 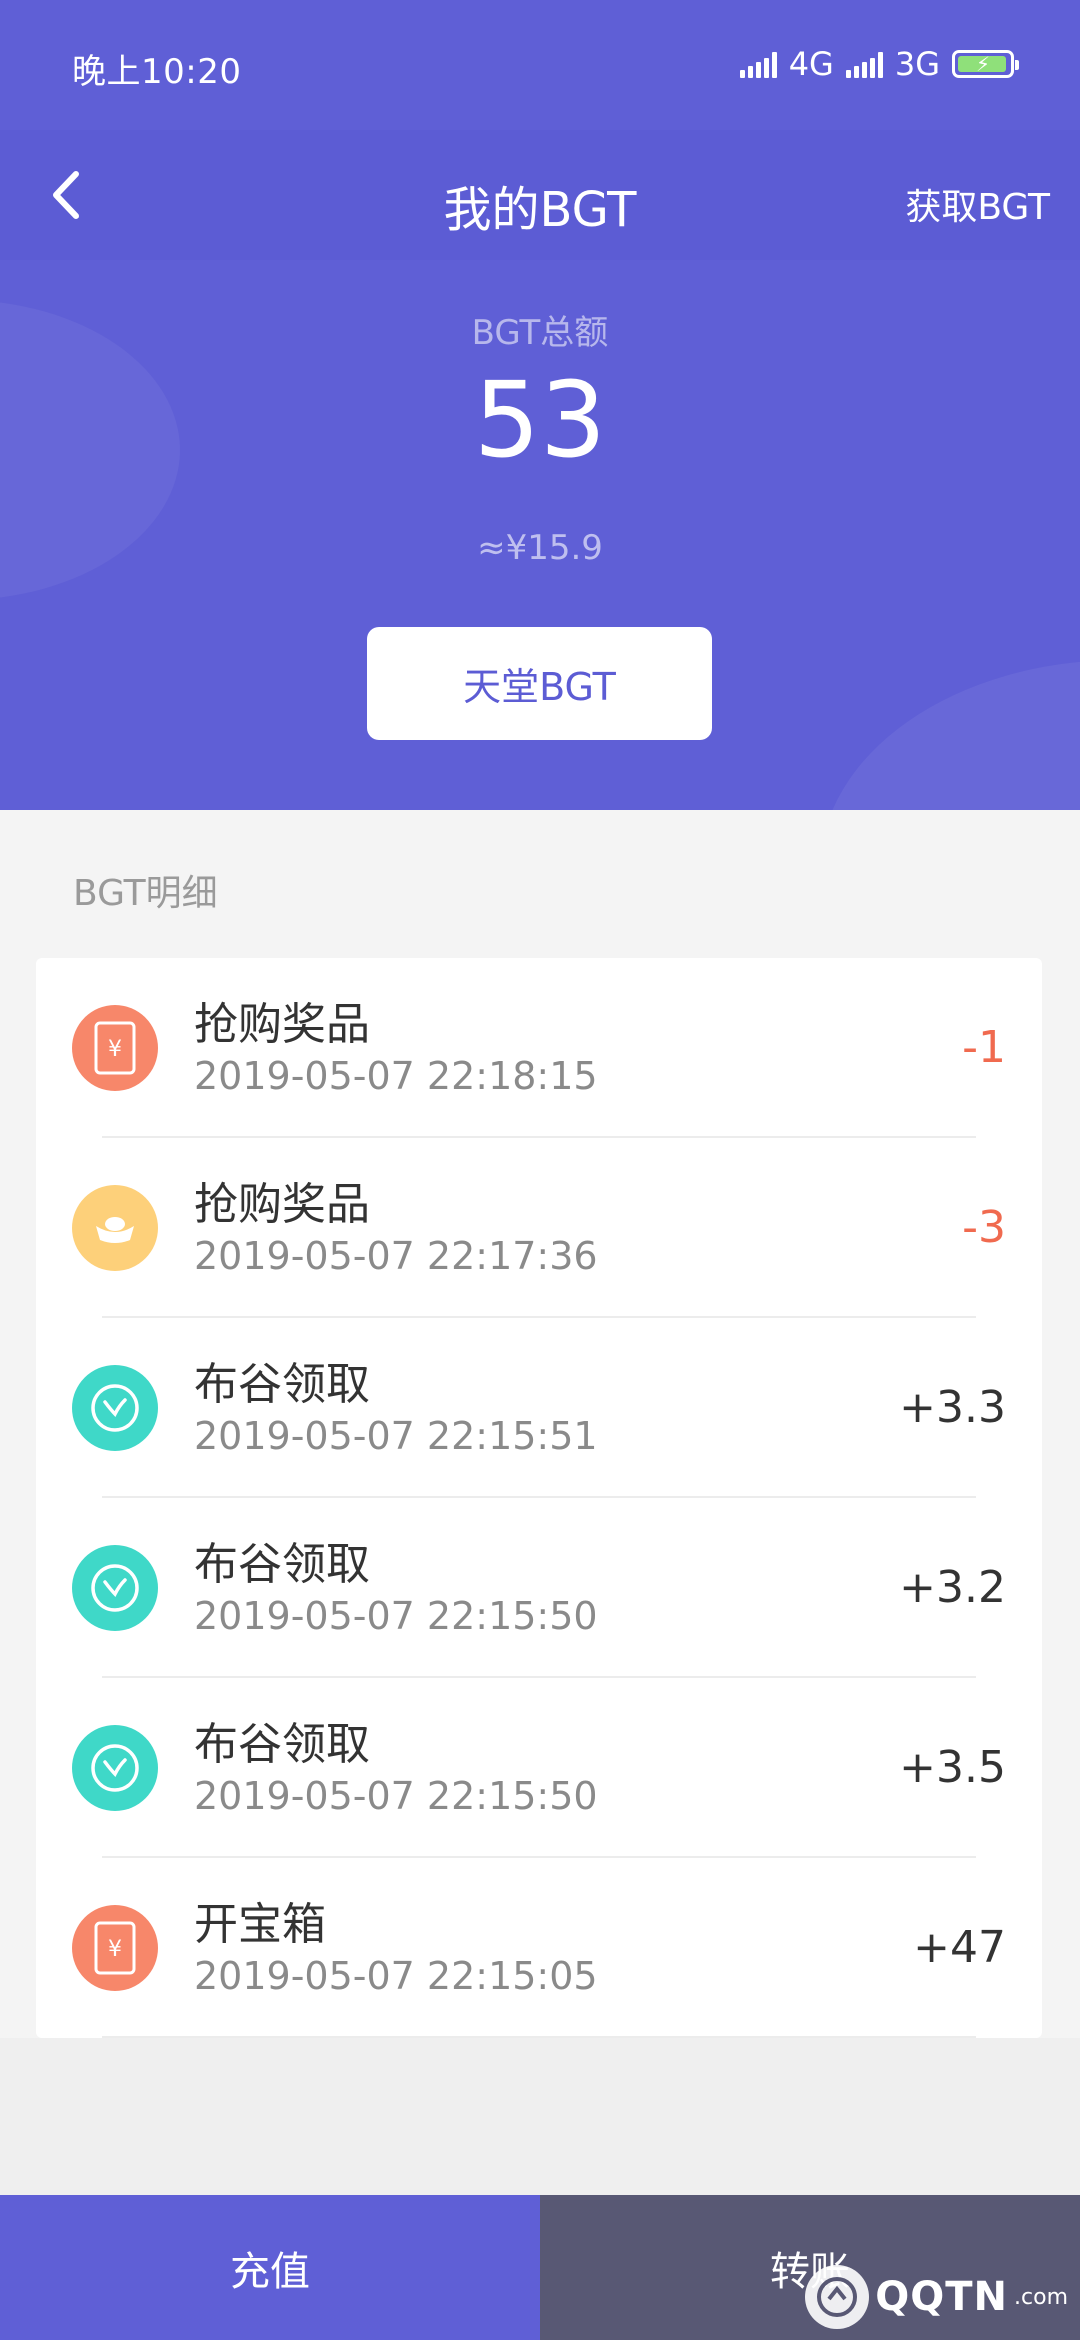 What do you see at coordinates (260, 1924) in the screenshot?
I see `transaction-title: 开宝箱` at bounding box center [260, 1924].